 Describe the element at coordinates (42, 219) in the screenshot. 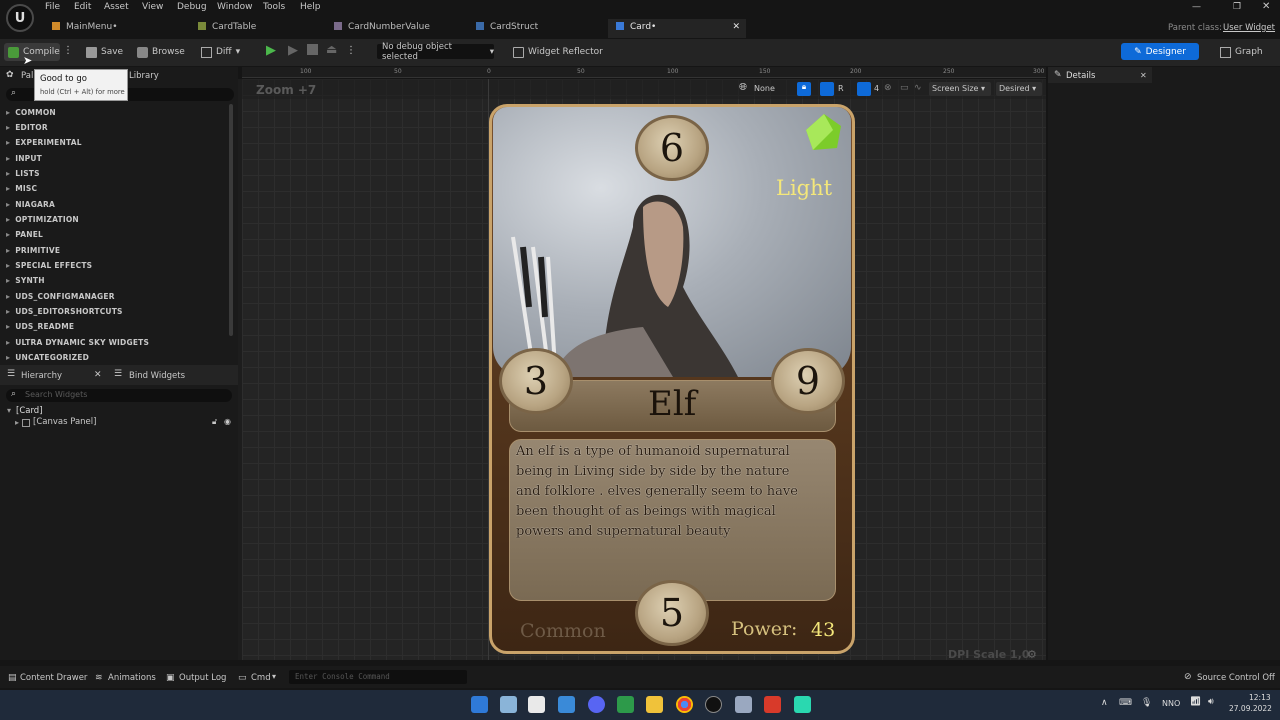

I see `category-optimization: OPTIMIZATION` at that location.